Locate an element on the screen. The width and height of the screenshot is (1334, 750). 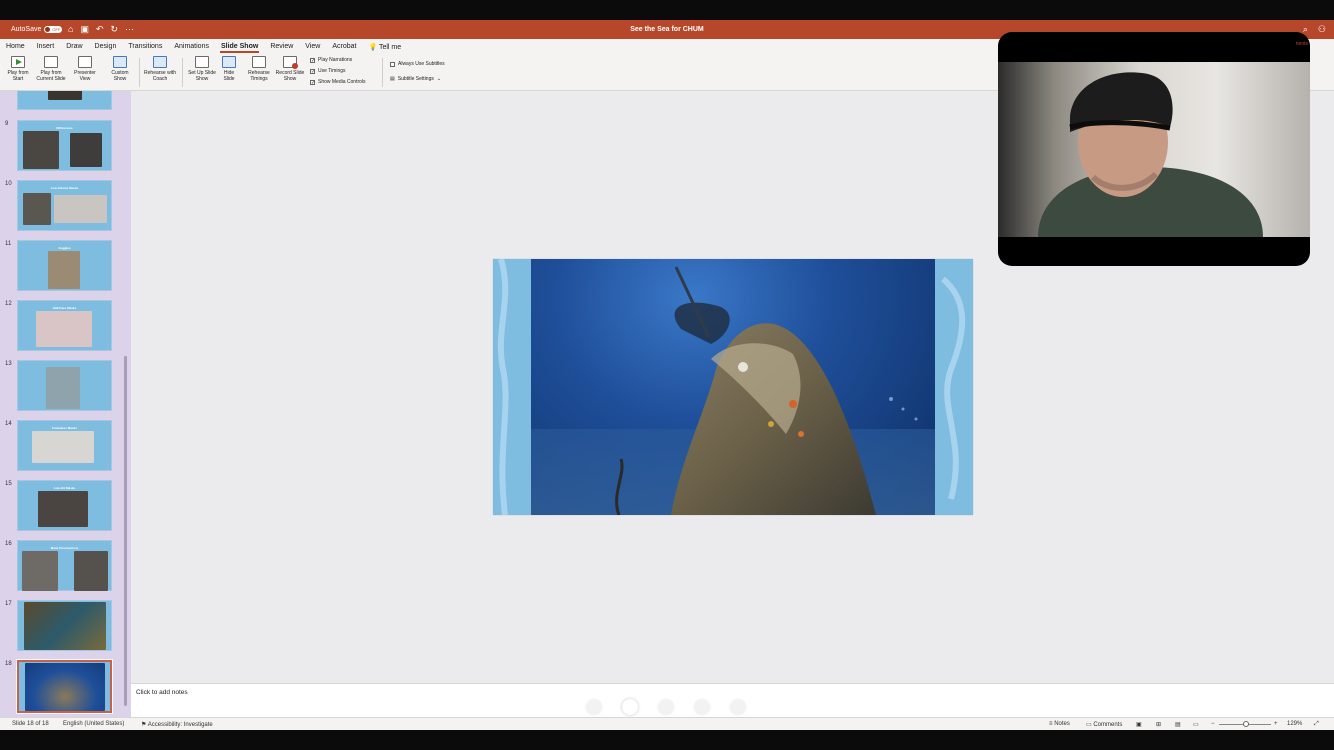
reading-view-icon: ▤ is located at coordinates (1178, 724).